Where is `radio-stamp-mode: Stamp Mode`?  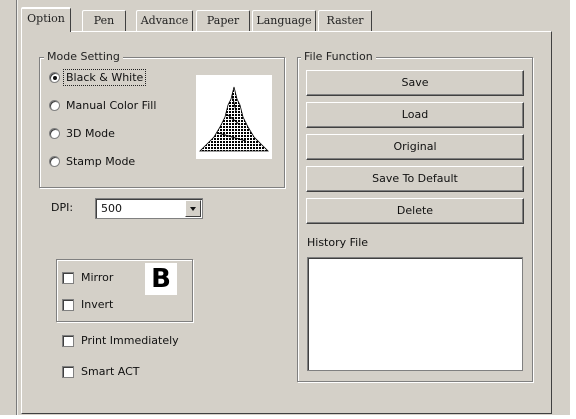 radio-stamp-mode: Stamp Mode is located at coordinates (119, 162).